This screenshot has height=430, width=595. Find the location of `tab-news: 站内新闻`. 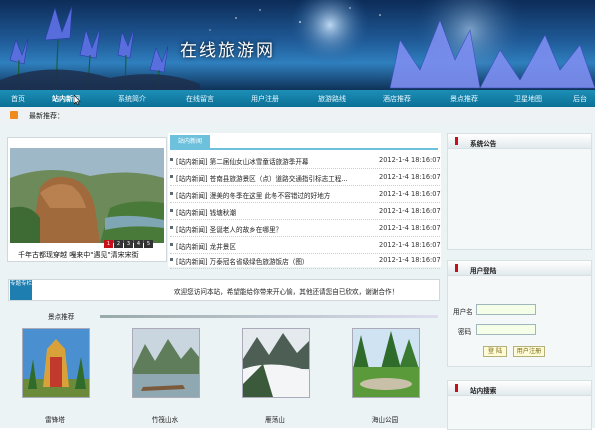

tab-news: 站内新闻 is located at coordinates (190, 141).